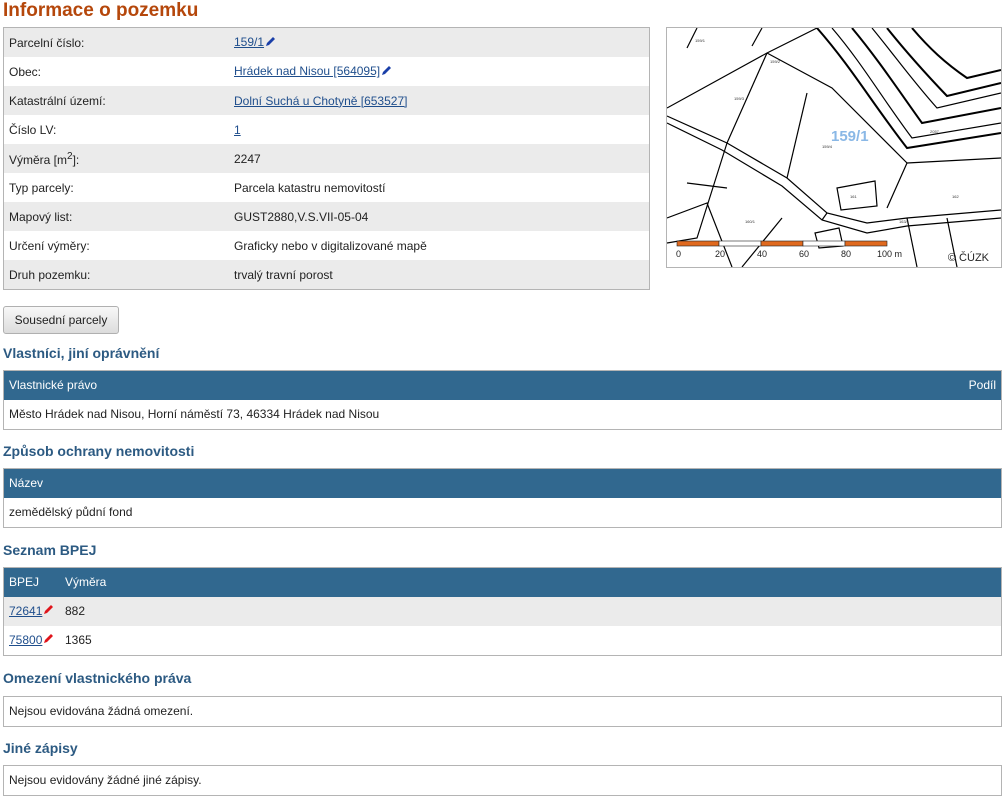 The width and height of the screenshot is (1003, 798). I want to click on restrictions-text: Nejsou evidována žádná omezení., so click(101, 711).